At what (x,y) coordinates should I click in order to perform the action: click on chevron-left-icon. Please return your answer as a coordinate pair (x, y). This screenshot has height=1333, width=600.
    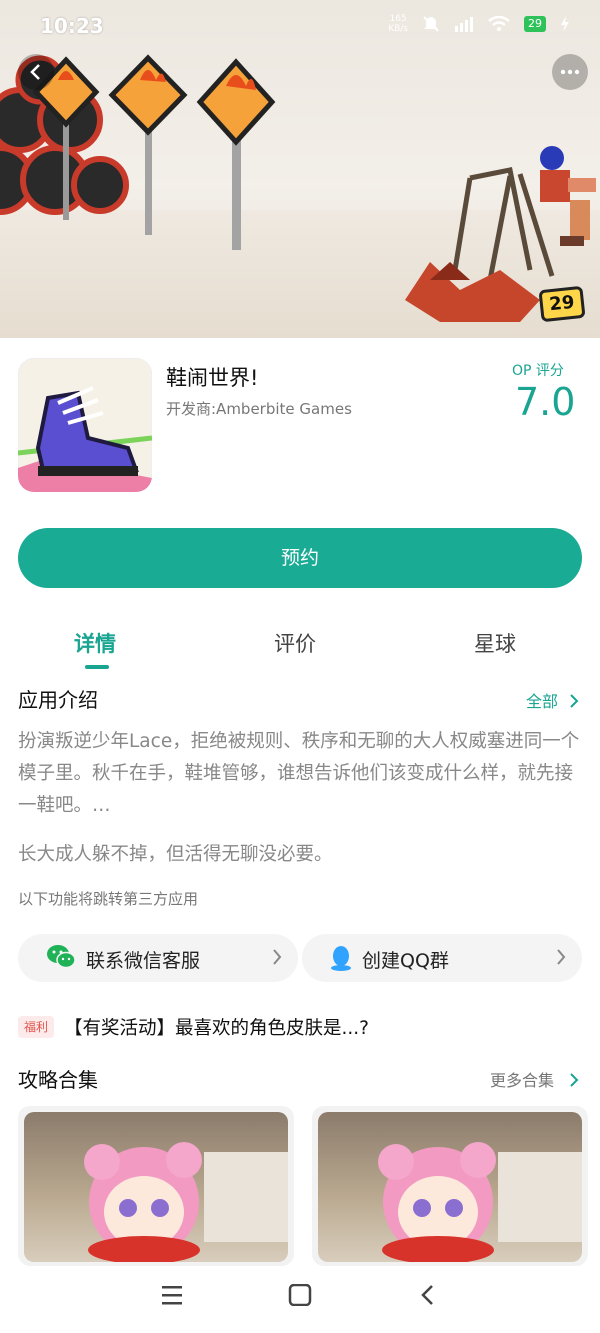
    Looking at the image, I should click on (35, 72).